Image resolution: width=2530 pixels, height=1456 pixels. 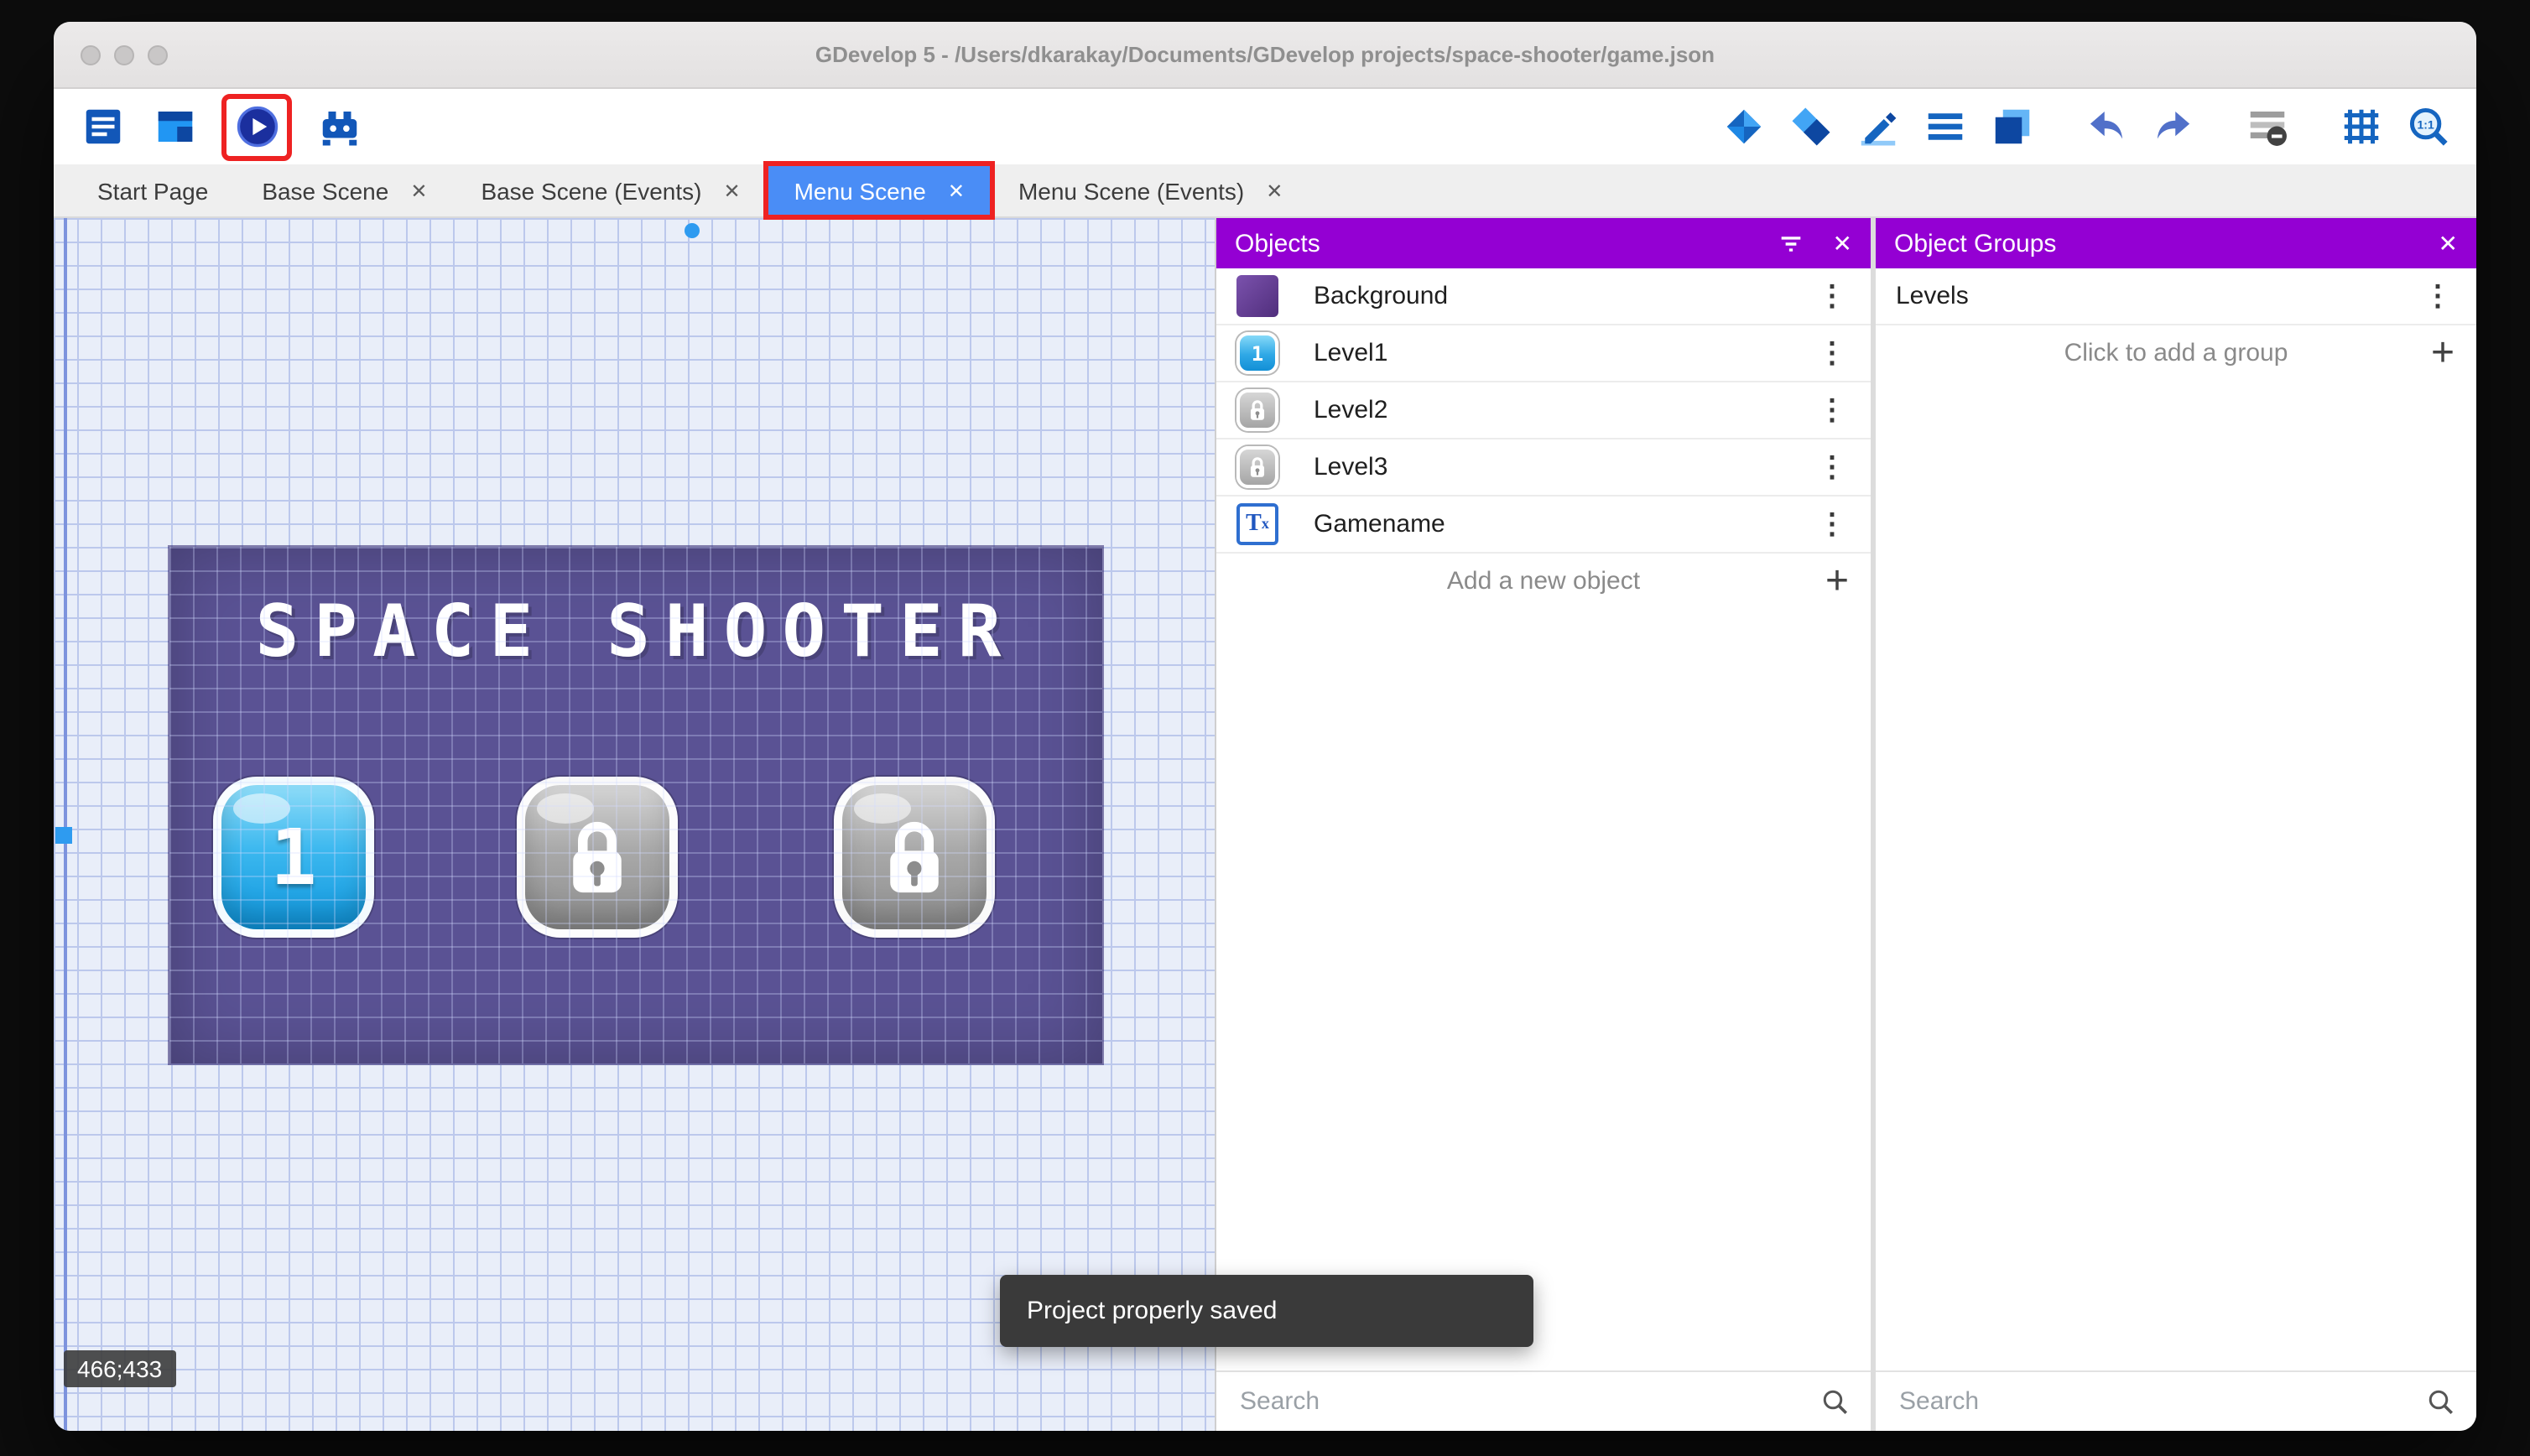 I want to click on preview-highlight-box, so click(x=256, y=126).